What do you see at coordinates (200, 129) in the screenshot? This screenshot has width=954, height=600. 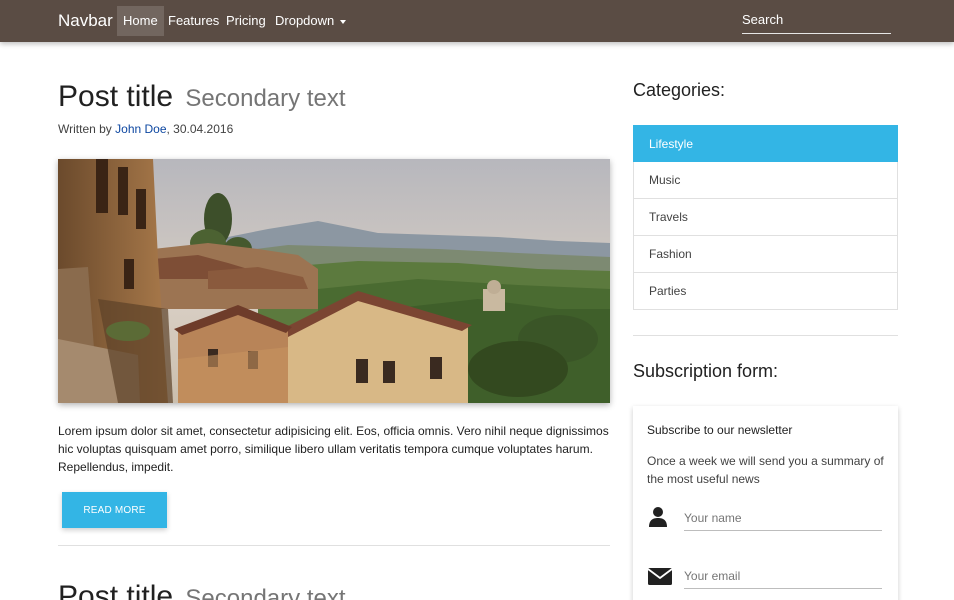 I see `post-date: , 30.04.2016` at bounding box center [200, 129].